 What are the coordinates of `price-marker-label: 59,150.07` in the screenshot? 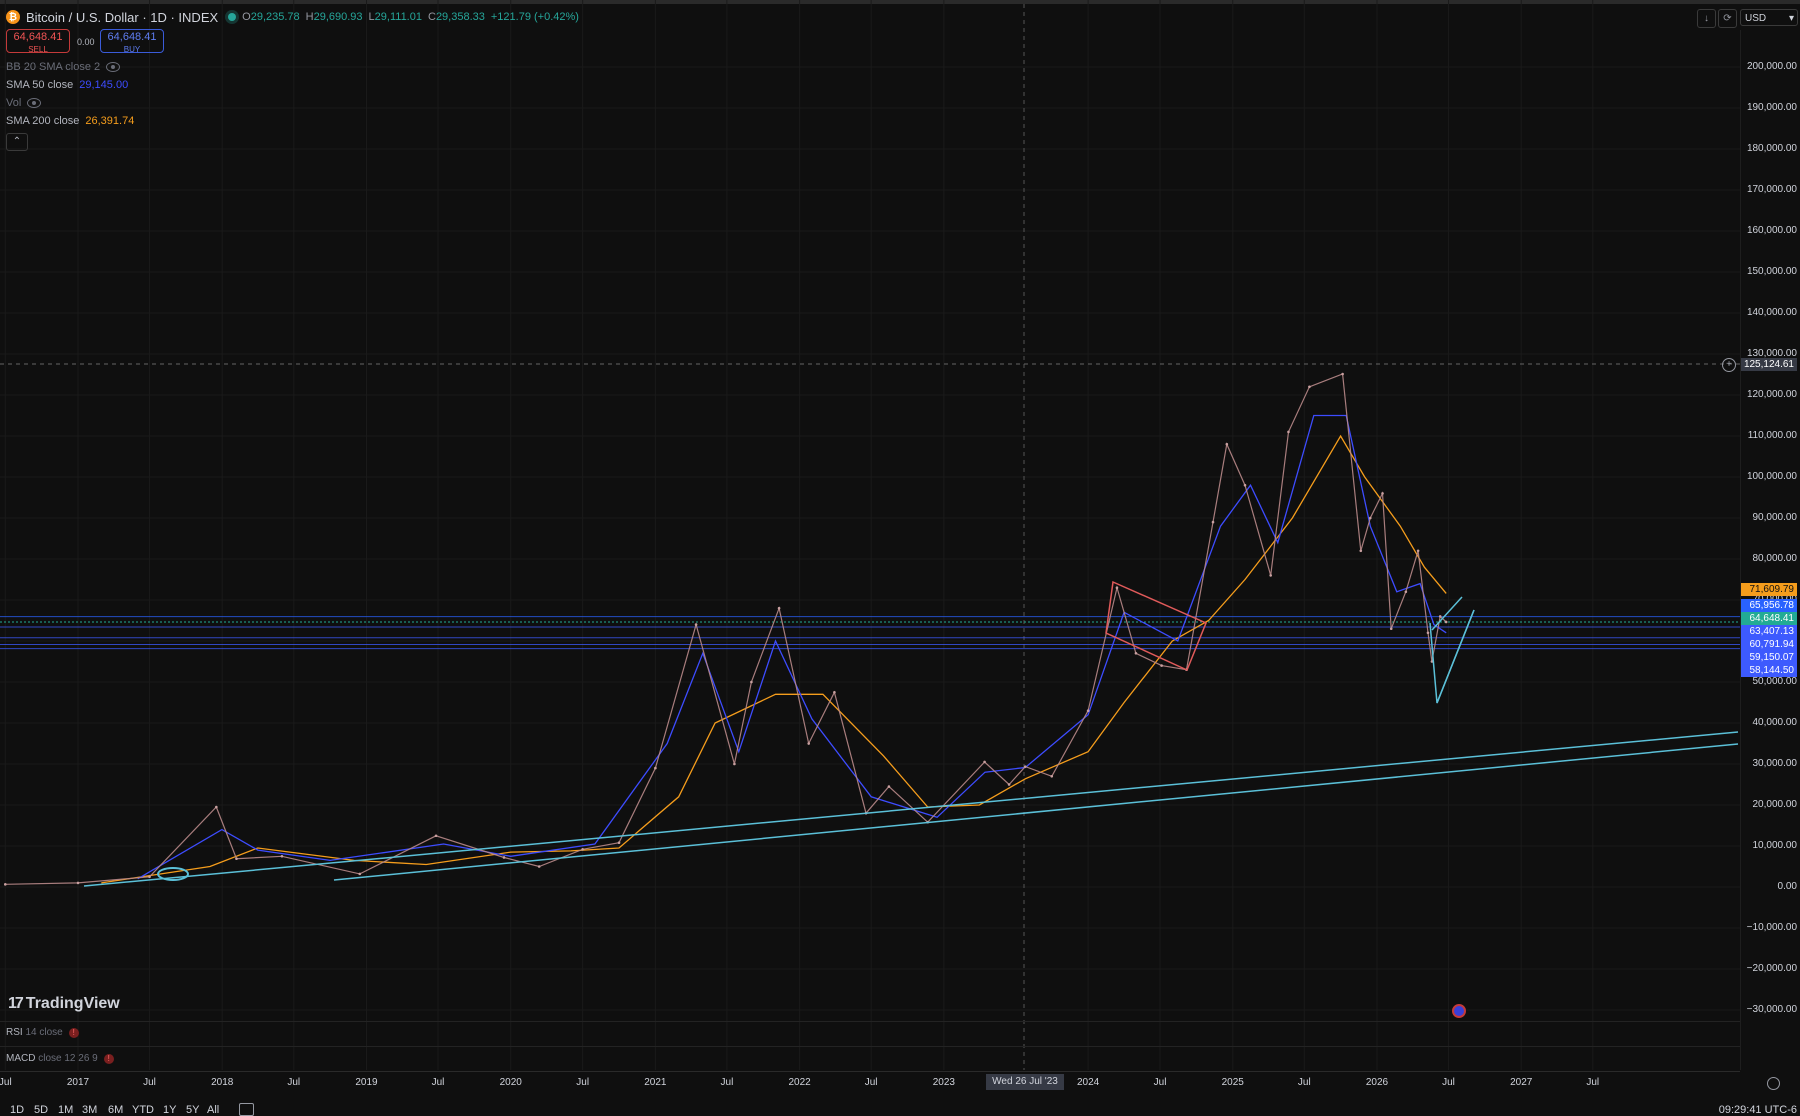 It's located at (1769, 657).